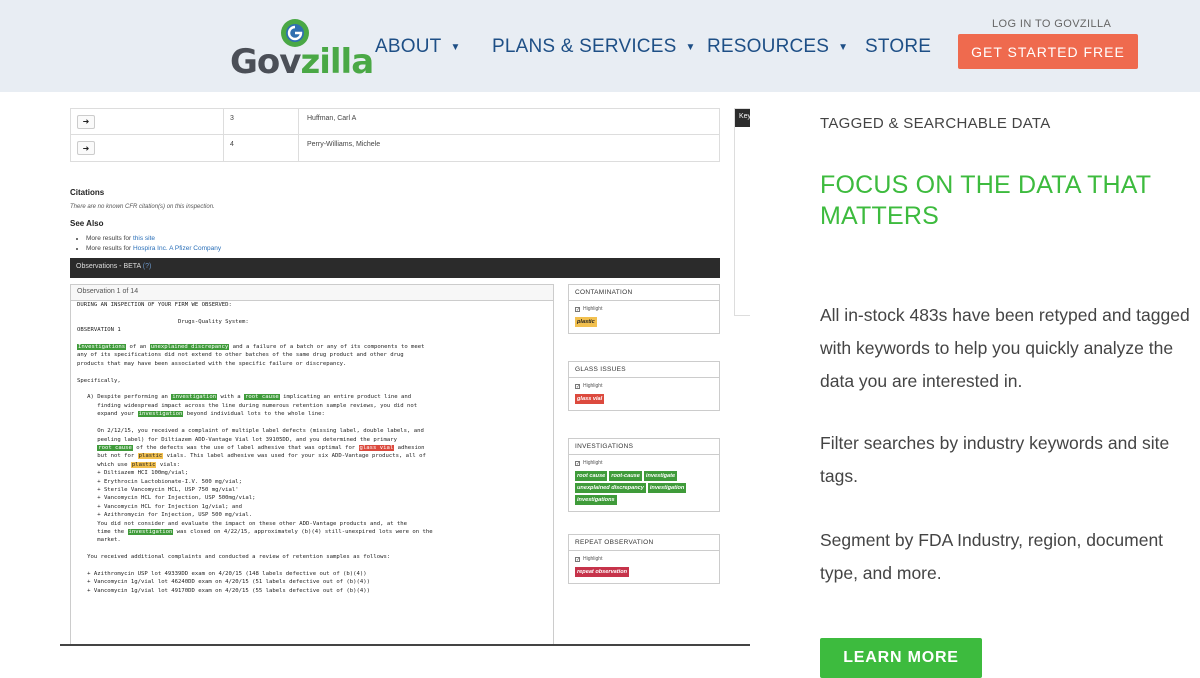 The height and width of the screenshot is (678, 1200). I want to click on row-name: Huffman, Carl A, so click(332, 118).